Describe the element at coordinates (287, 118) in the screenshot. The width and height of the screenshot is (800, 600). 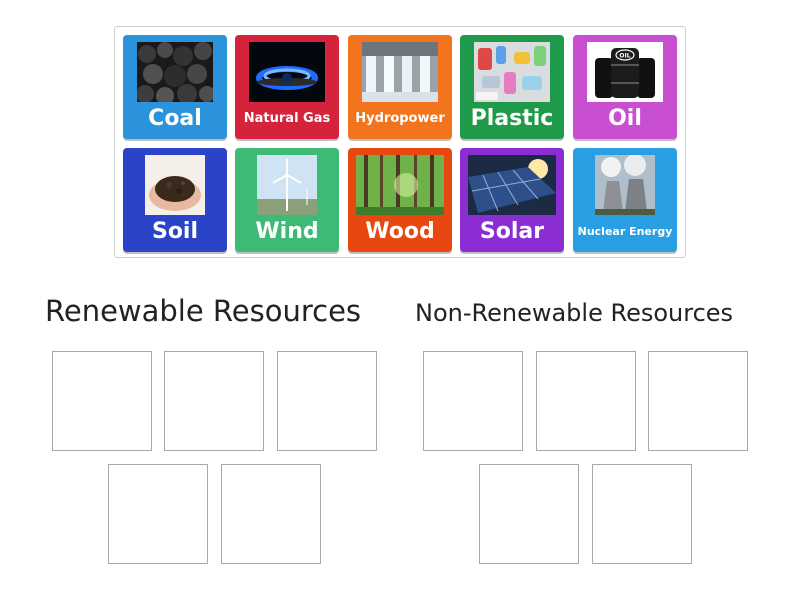
I see `tile-label: Natural Gas` at that location.